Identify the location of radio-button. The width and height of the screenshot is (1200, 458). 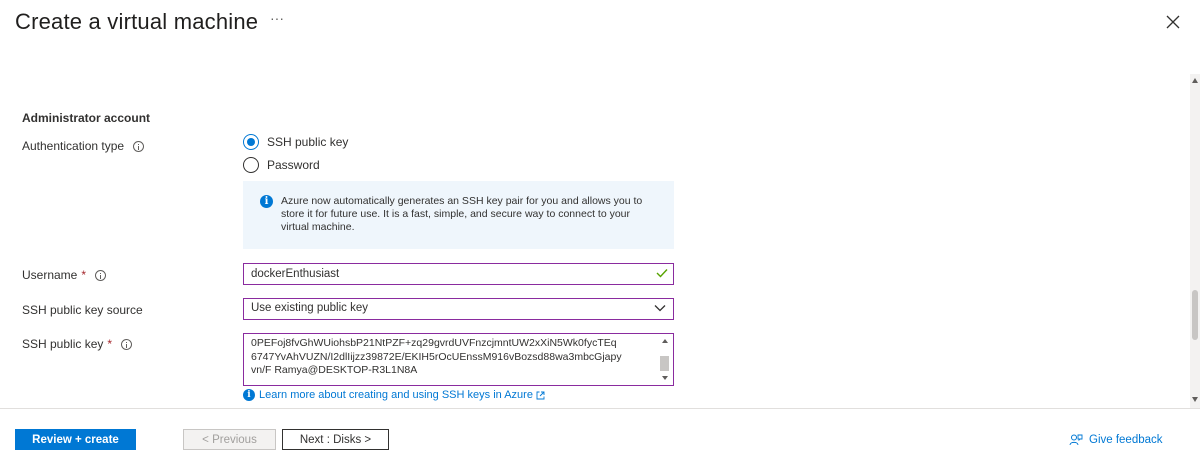
(251, 165).